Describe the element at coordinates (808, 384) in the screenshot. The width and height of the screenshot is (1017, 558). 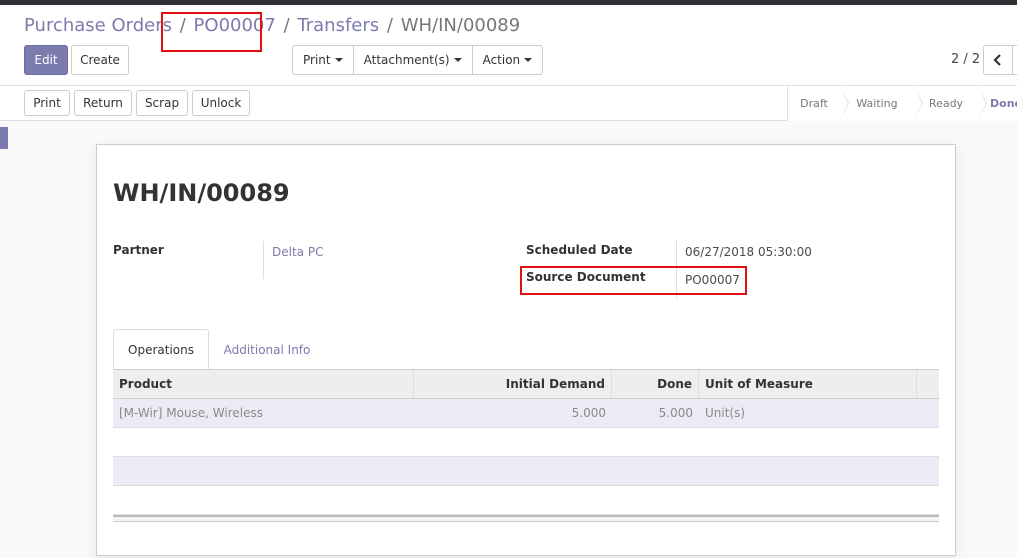
I see `column-header-uom: Unit of Measure` at that location.